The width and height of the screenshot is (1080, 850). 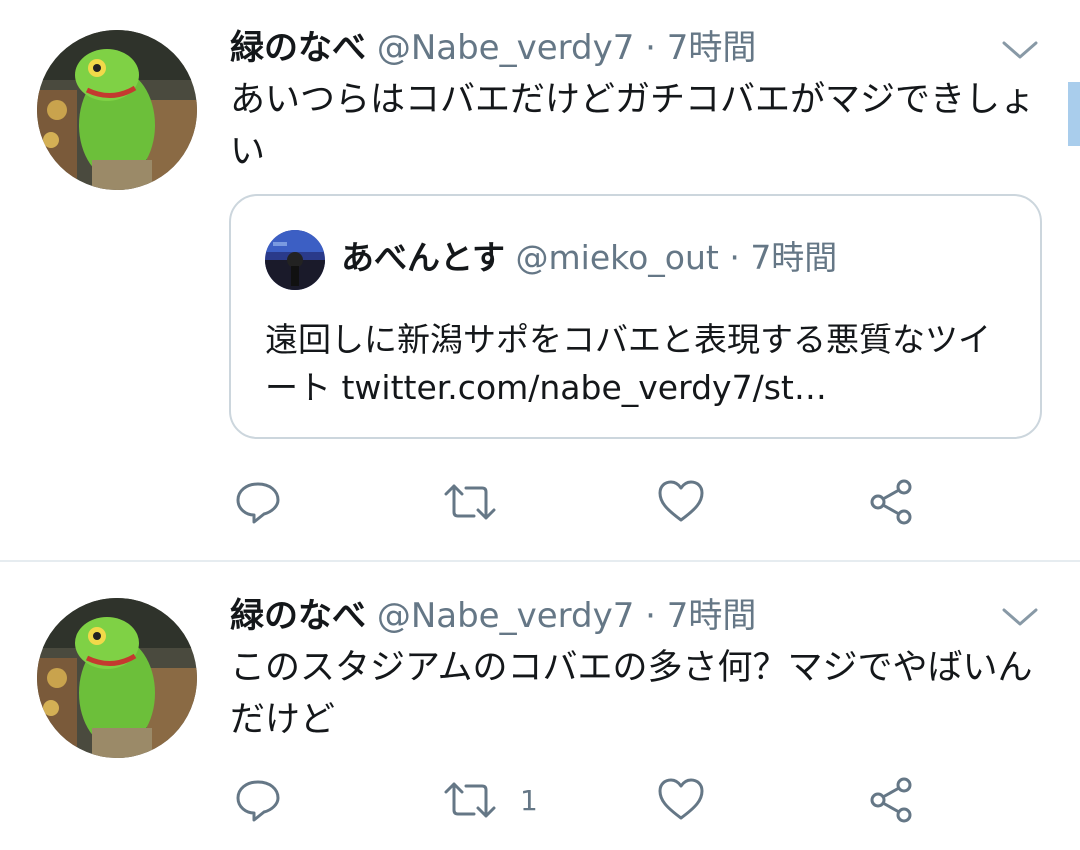 What do you see at coordinates (540, 800) in the screenshot?
I see `tweet-actions: 1` at bounding box center [540, 800].